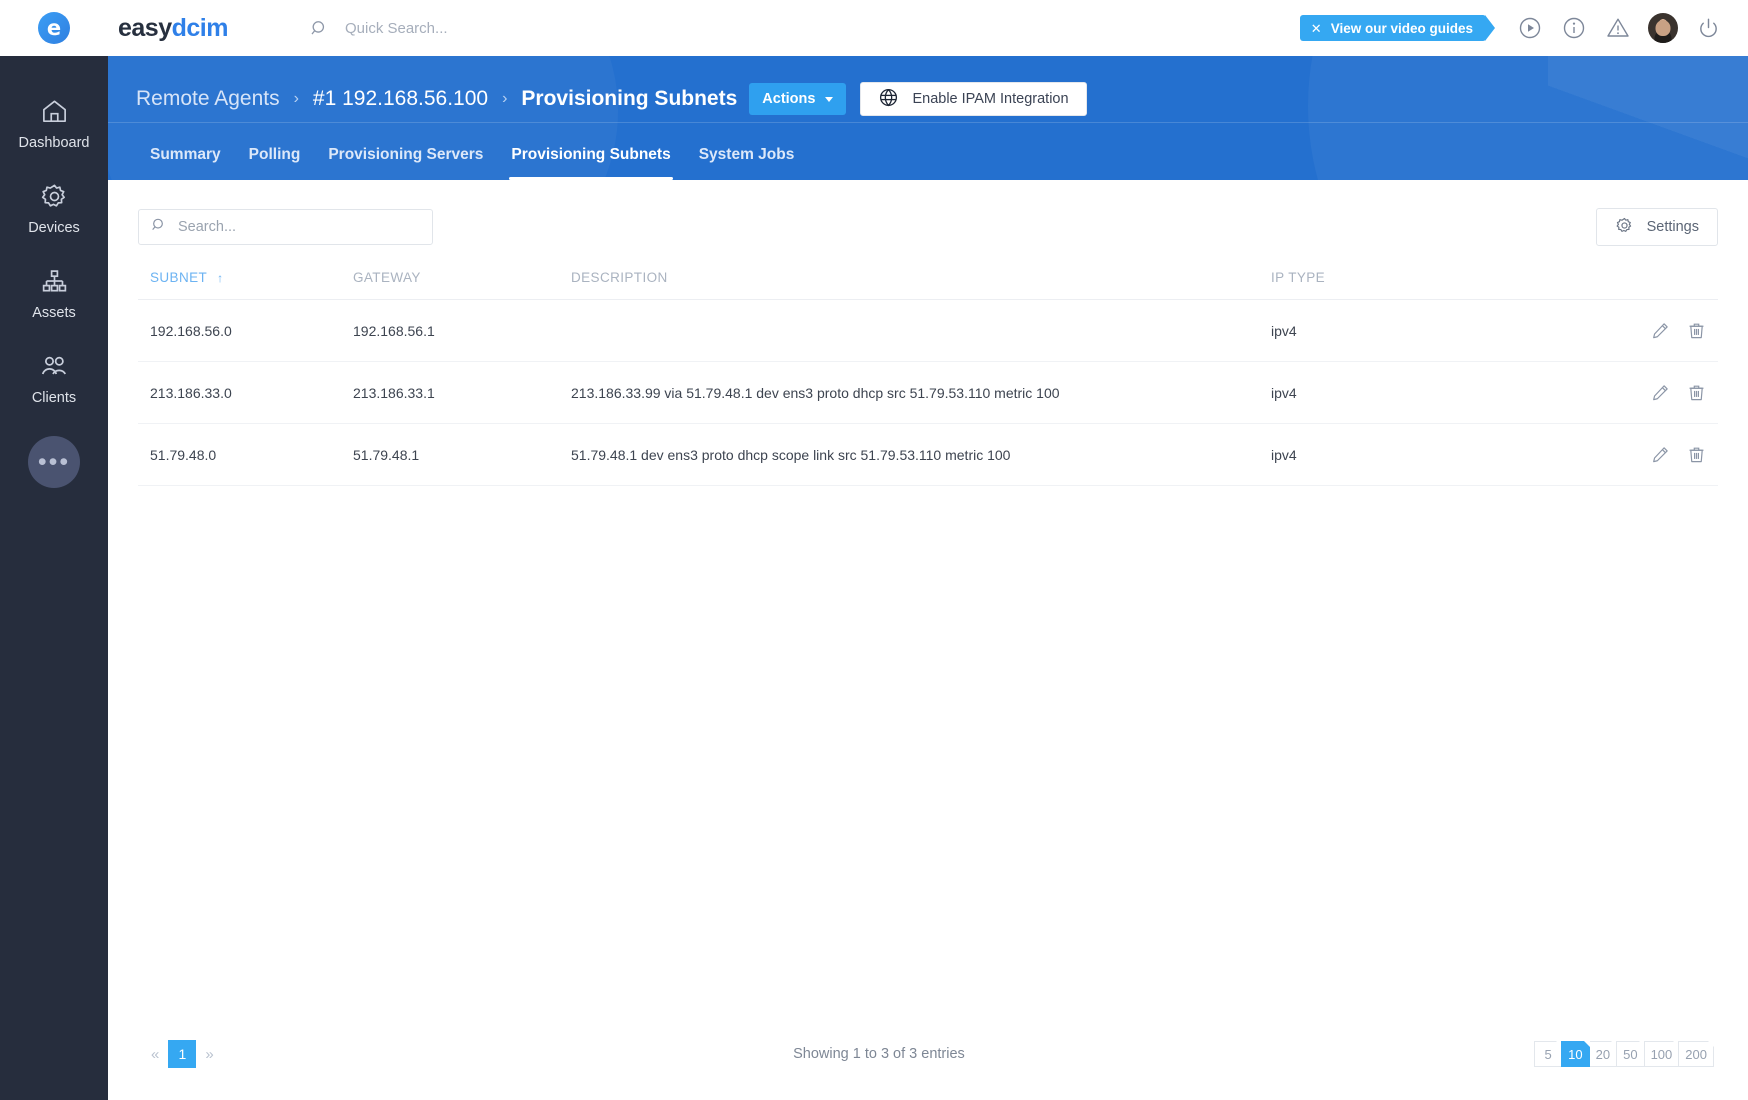 This screenshot has width=1748, height=1100. Describe the element at coordinates (921, 330) in the screenshot. I see `cell-description` at that location.